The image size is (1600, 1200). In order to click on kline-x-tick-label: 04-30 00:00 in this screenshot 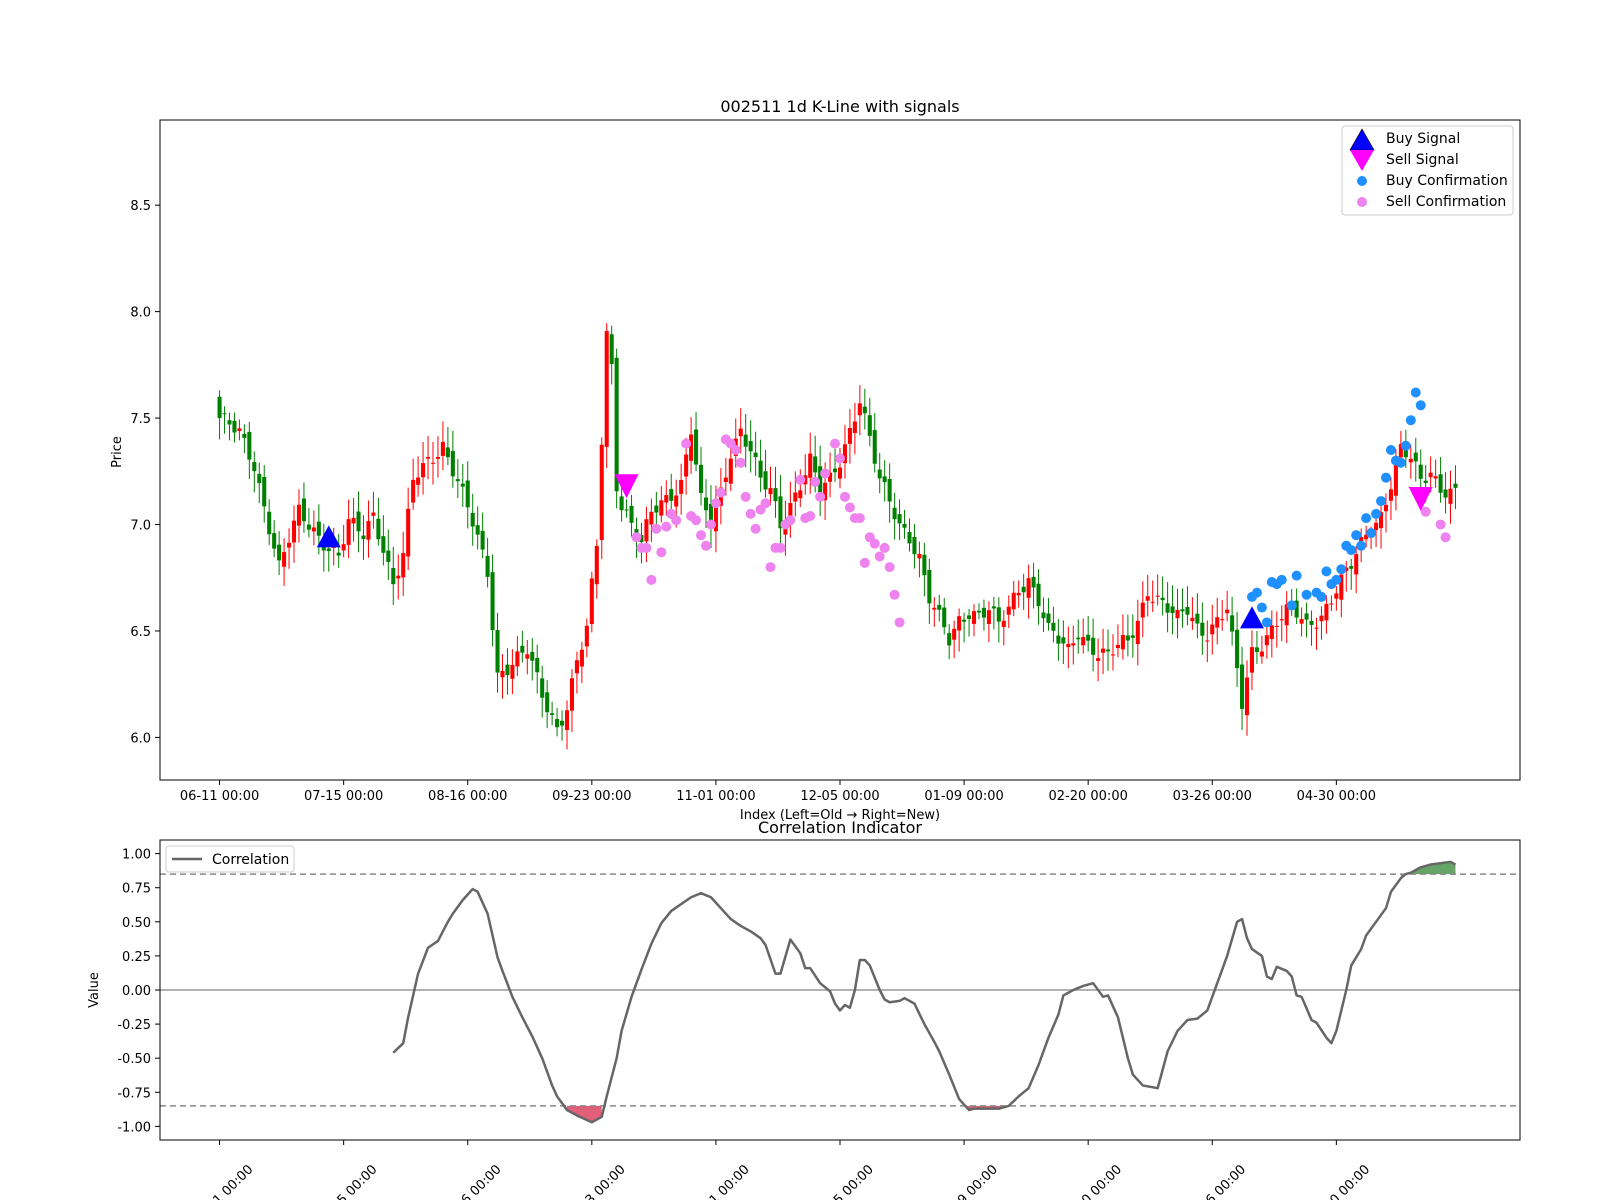, I will do `click(1336, 796)`.